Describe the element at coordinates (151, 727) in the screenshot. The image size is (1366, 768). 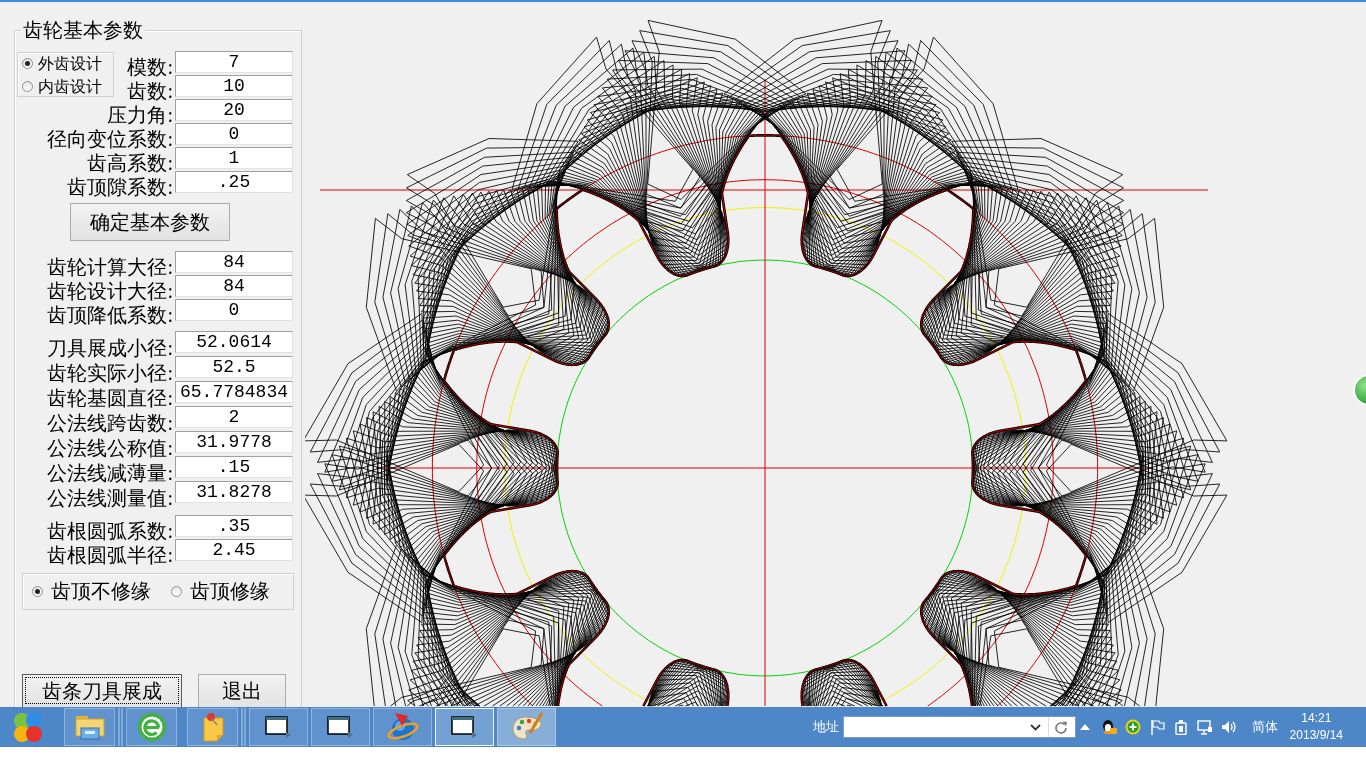
I see `browser-logo-icon` at that location.